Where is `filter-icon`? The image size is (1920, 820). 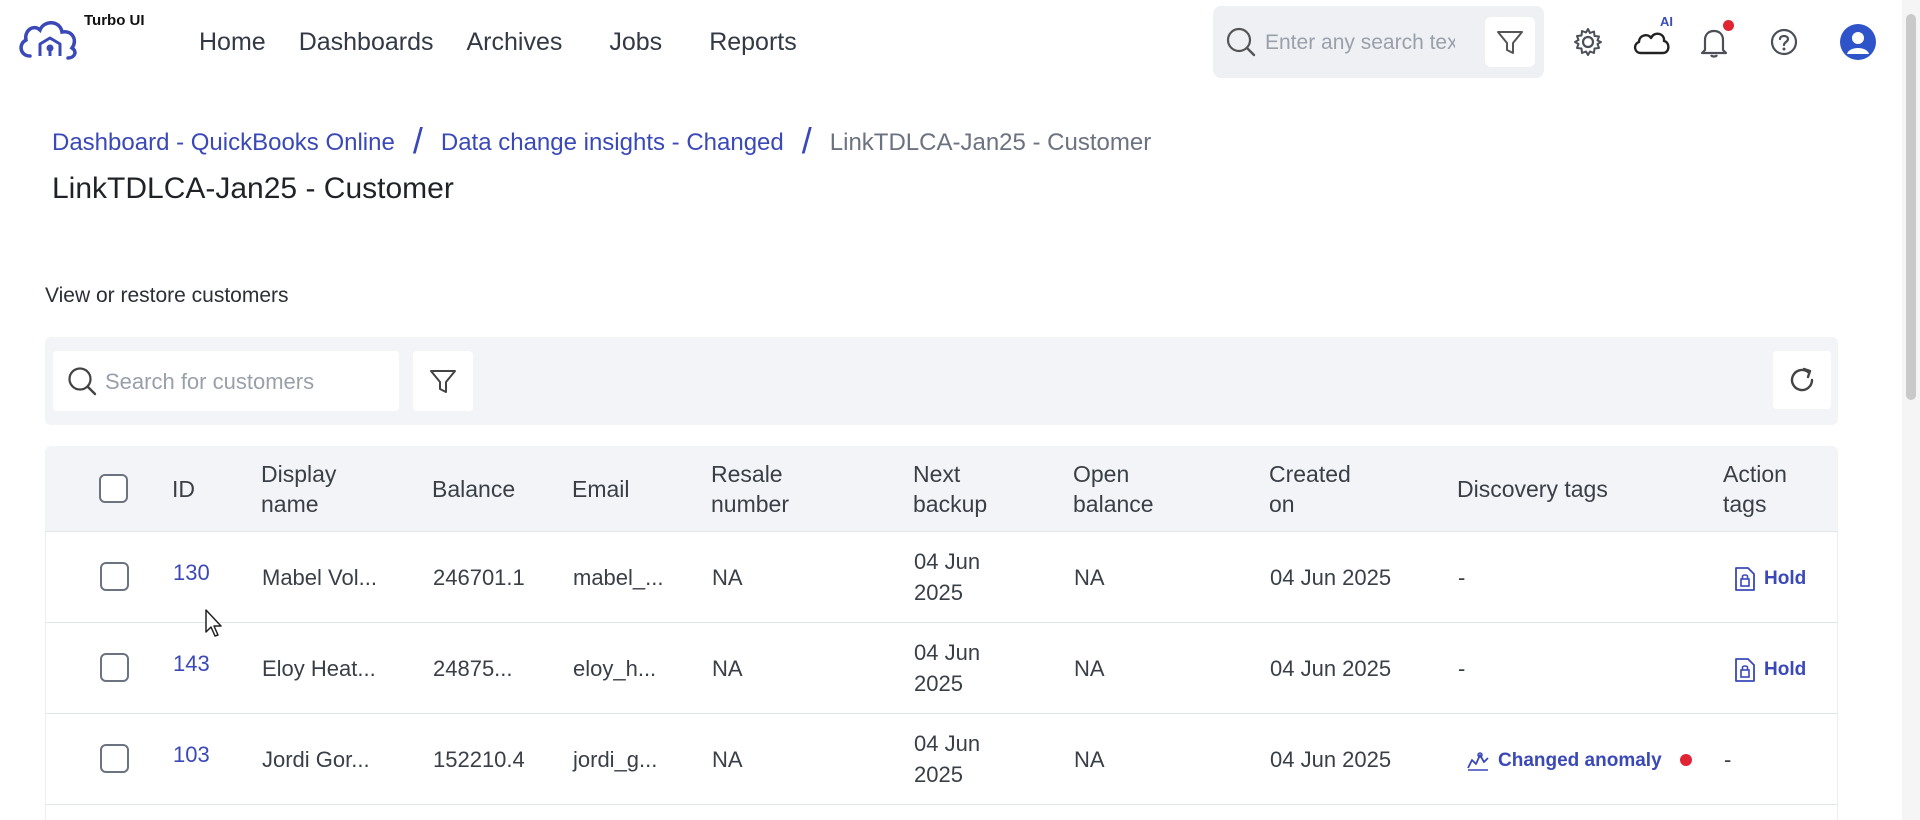
filter-icon is located at coordinates (1510, 42).